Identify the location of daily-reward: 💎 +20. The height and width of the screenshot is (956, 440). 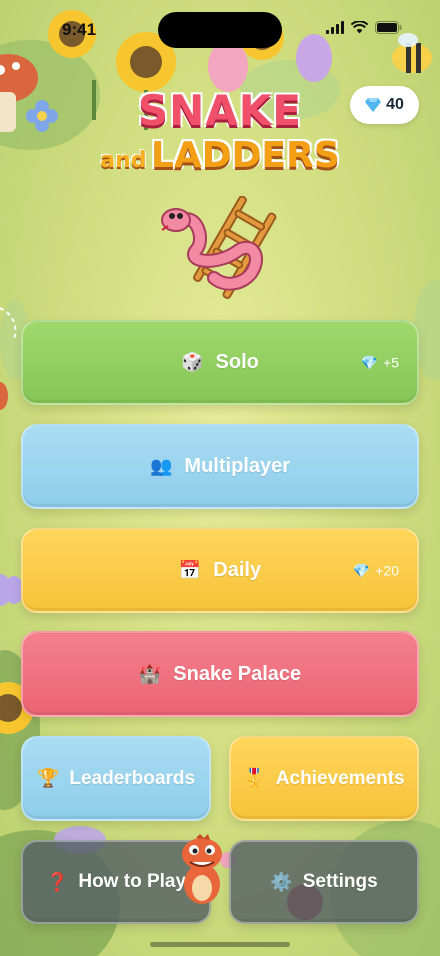
(376, 570).